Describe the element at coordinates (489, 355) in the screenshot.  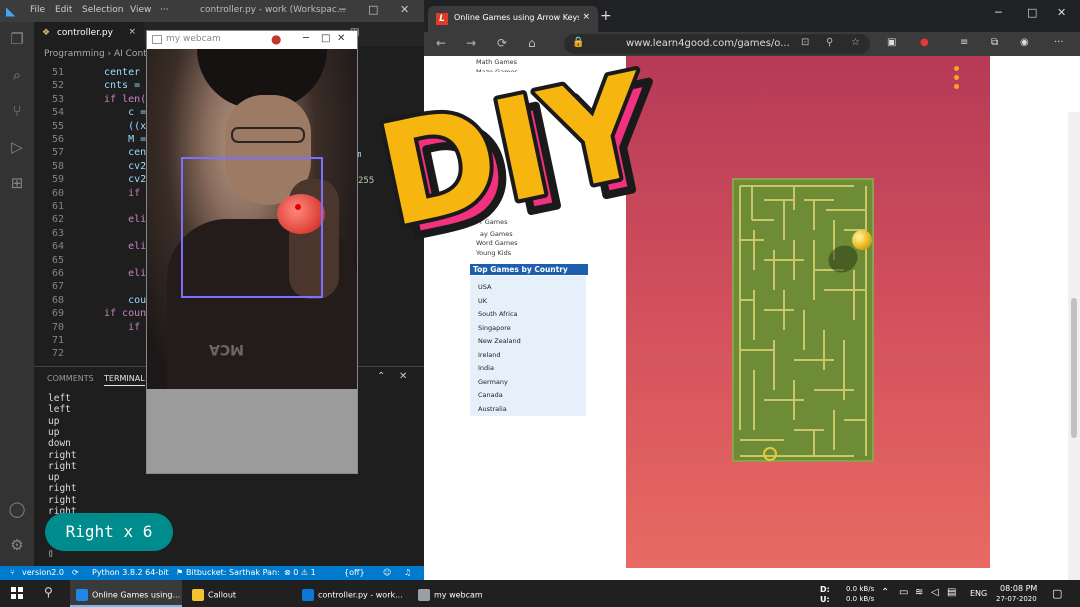
I see `country-link: Ireland` at that location.